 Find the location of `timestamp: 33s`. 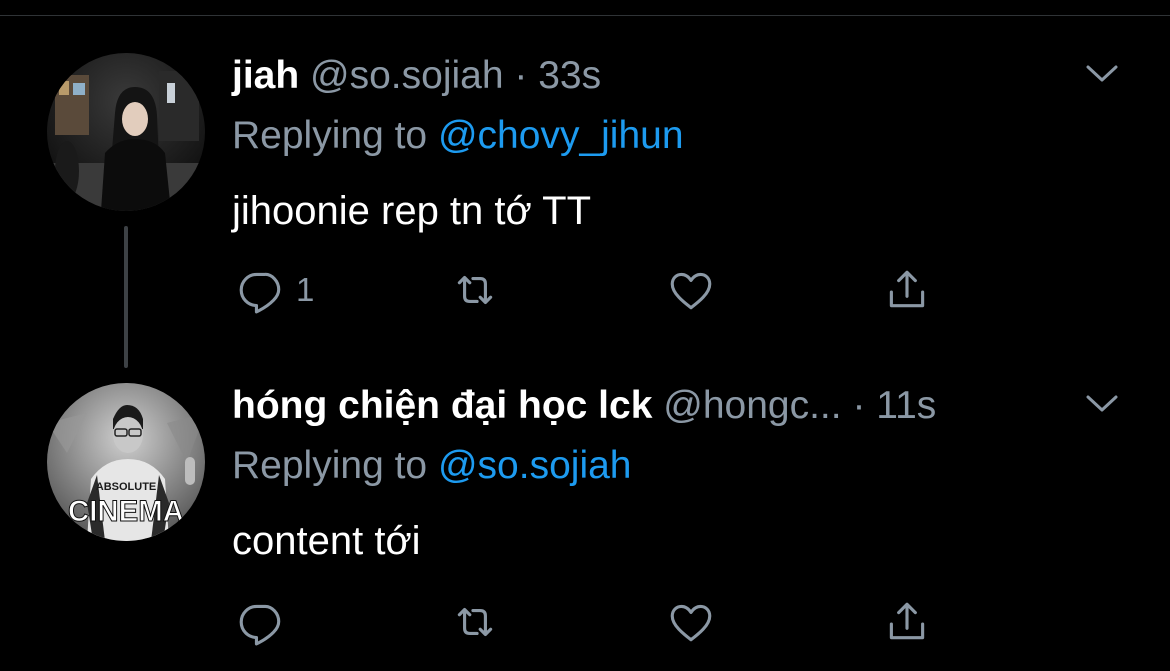

timestamp: 33s is located at coordinates (569, 75).